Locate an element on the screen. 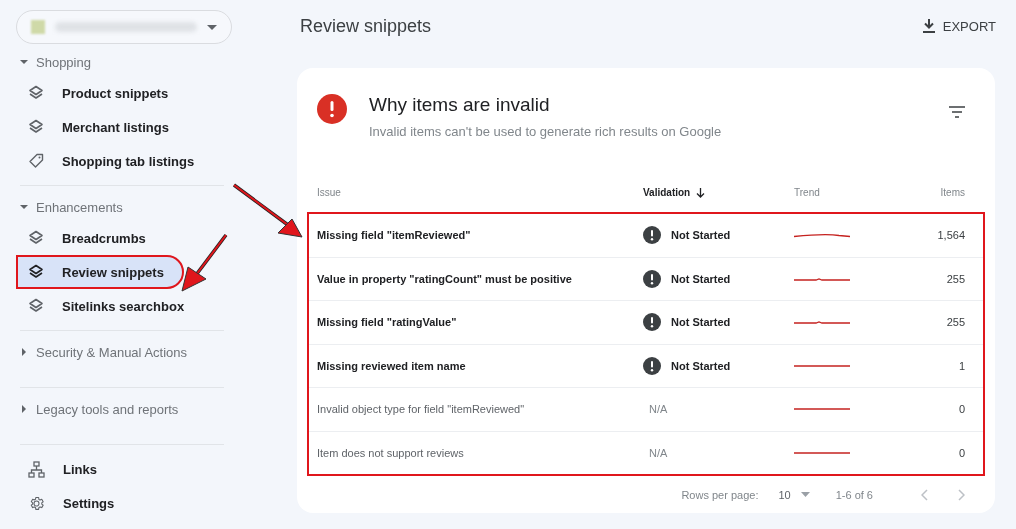 The height and width of the screenshot is (529, 1016). chevron-right-icon is located at coordinates (961, 494).